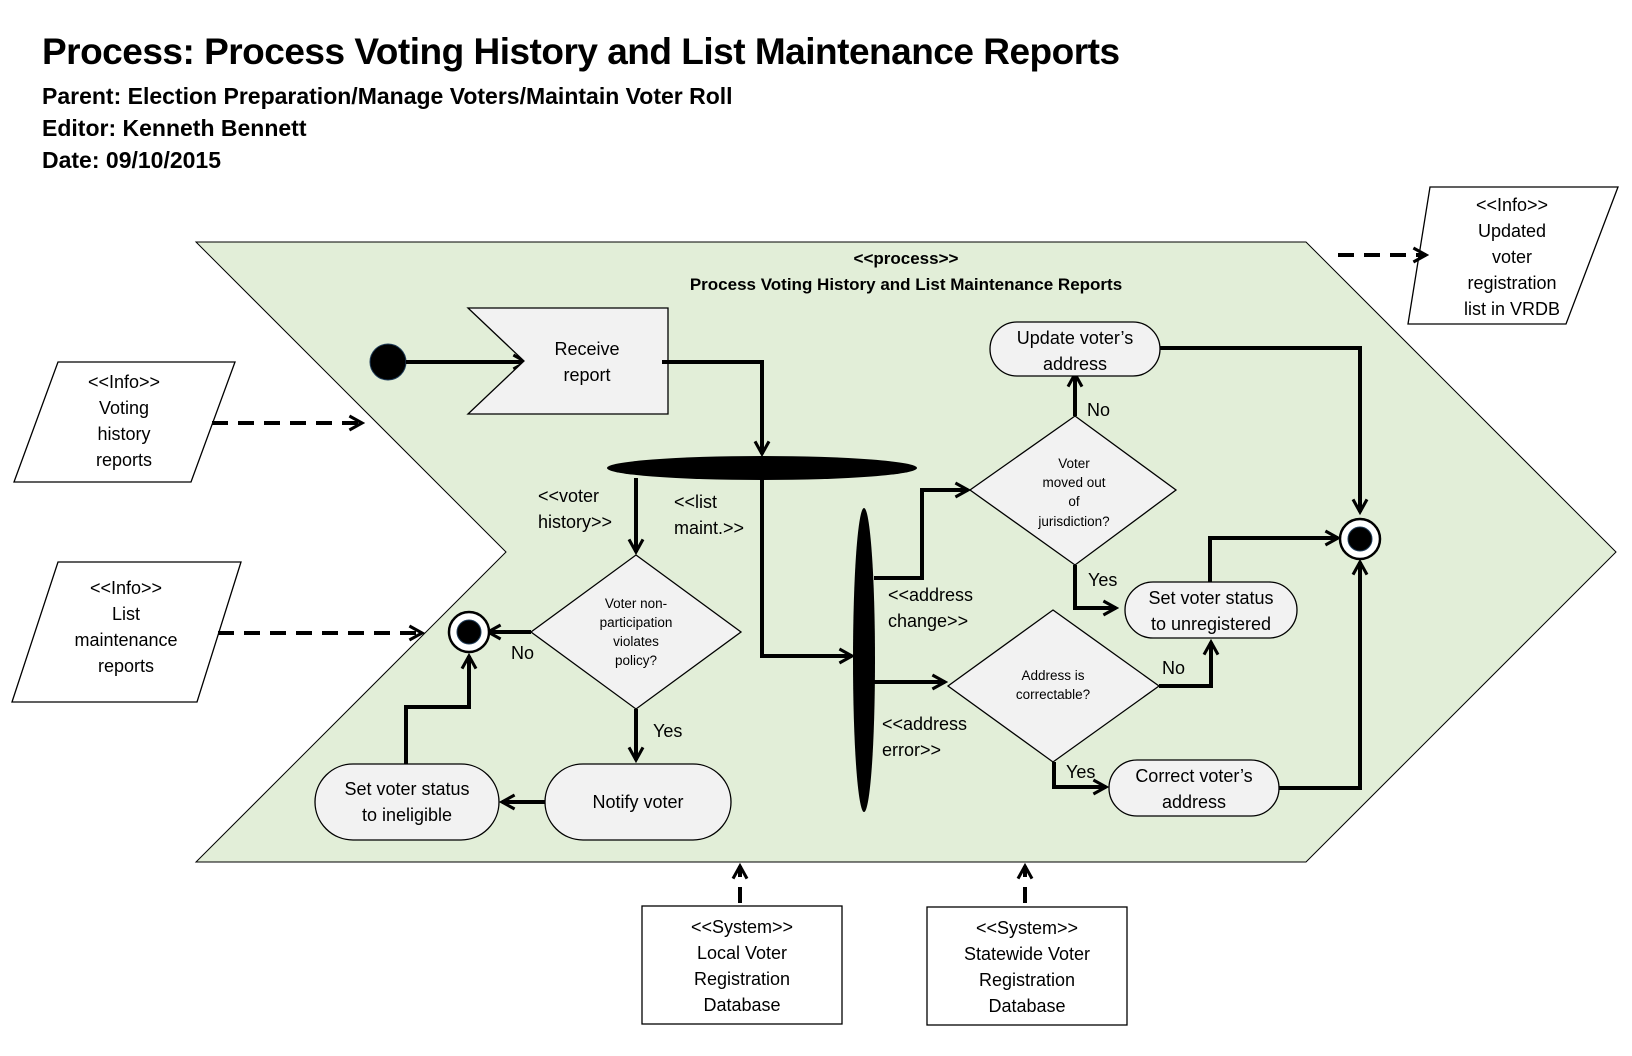 This screenshot has width=1632, height=1056. I want to click on node-label: to unregistered, so click(1211, 624).